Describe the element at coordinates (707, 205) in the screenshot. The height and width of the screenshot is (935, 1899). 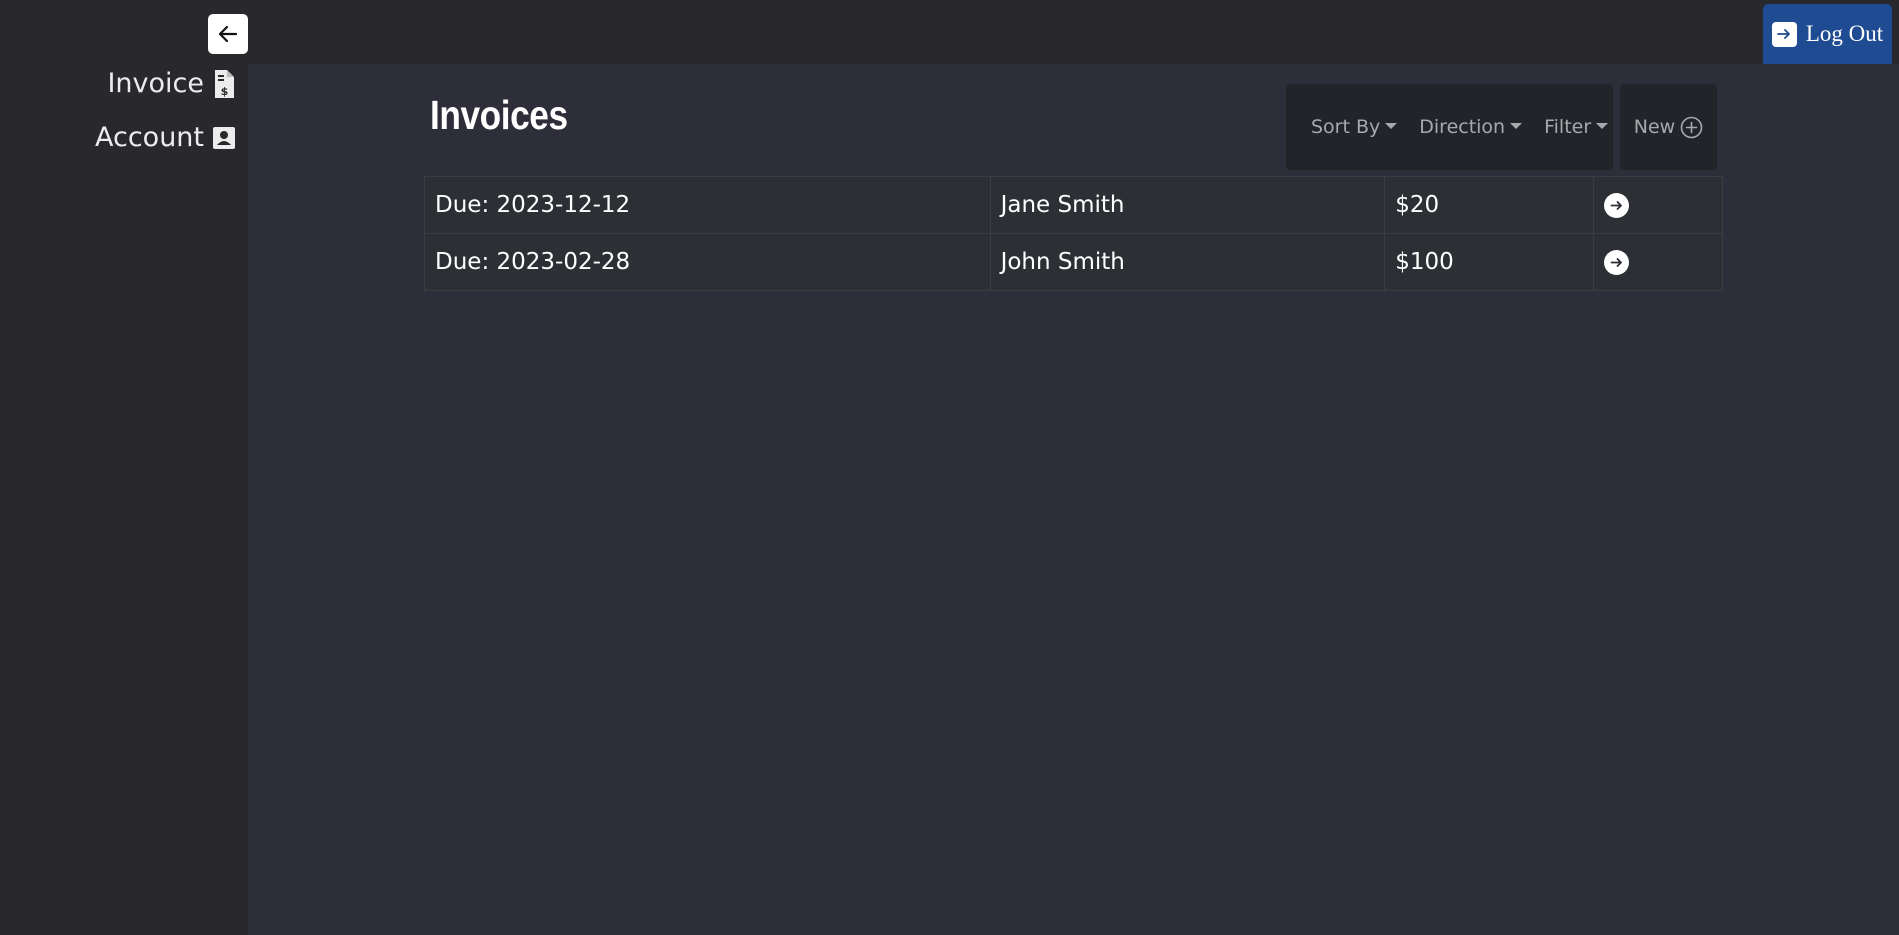
I see `due-date-cell: Due: 2023-12-12` at that location.